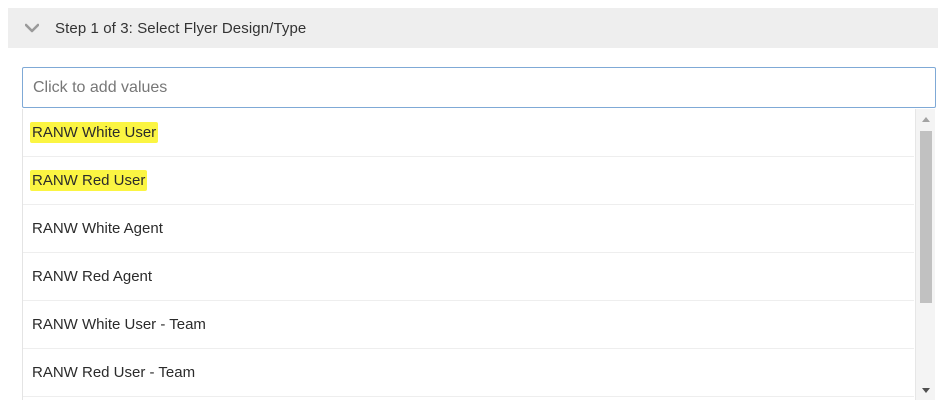  I want to click on list-item: RANW Red Agent, so click(468, 277).